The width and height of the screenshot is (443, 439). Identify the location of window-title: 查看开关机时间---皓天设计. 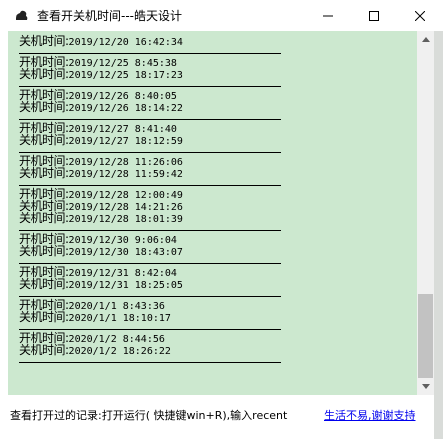
(109, 16).